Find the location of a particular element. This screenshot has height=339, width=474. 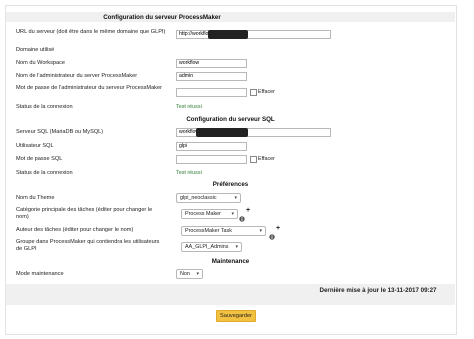

last-update-text: Dernière mise à jour le 13-11-2017 09:27 is located at coordinates (378, 290).